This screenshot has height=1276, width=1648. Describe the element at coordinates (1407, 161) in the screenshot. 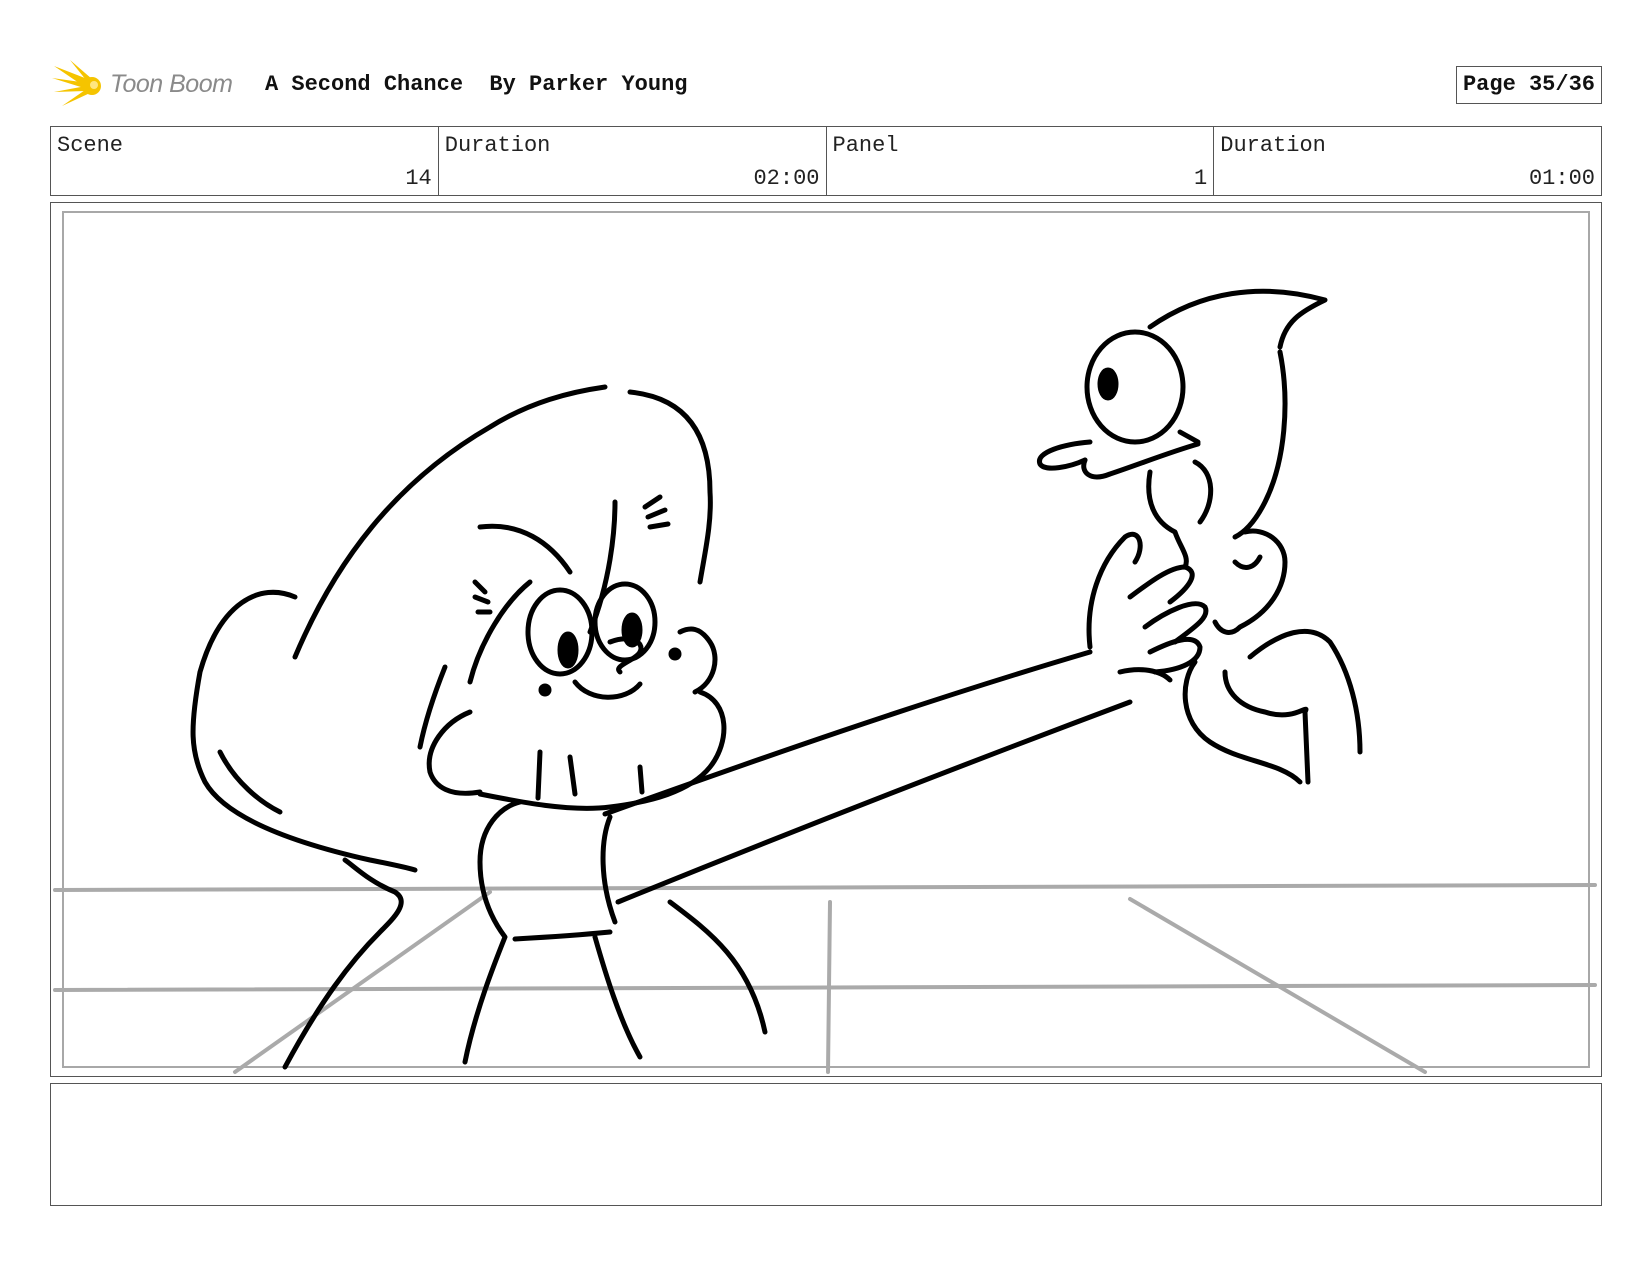

I see `panel-duration-cell: Duration 01:00` at that location.